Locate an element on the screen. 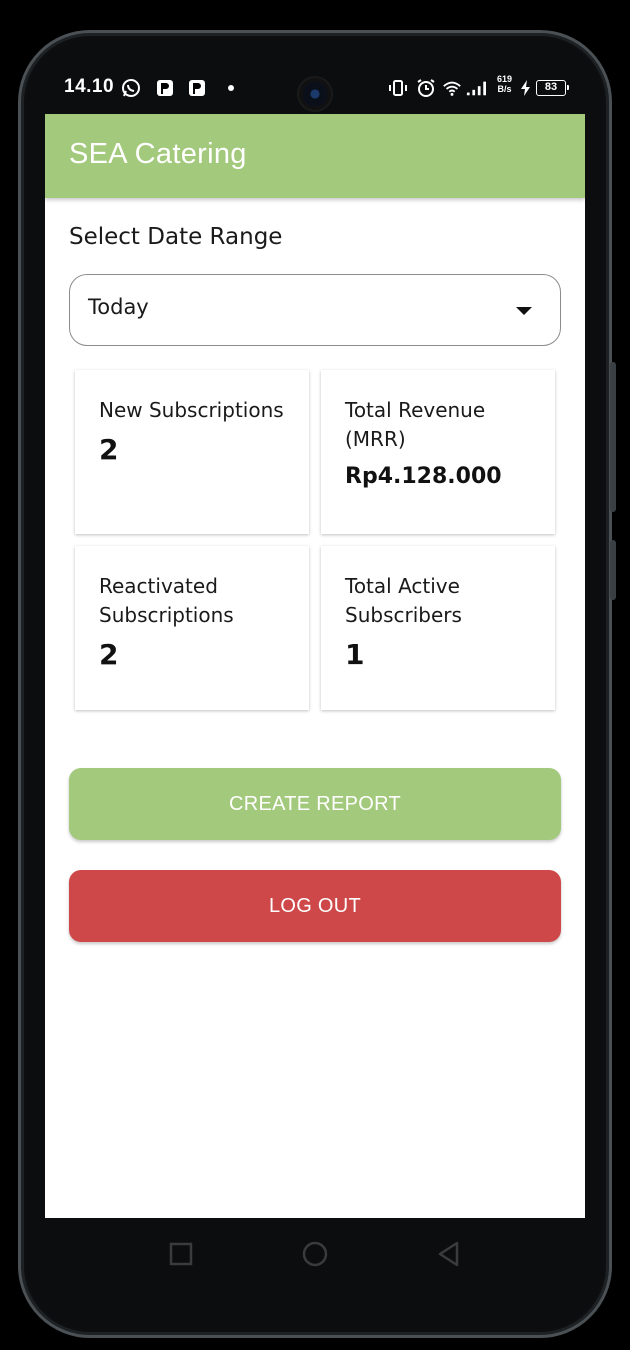 The height and width of the screenshot is (1350, 630). stat-label: New Subscriptions is located at coordinates (191, 410).